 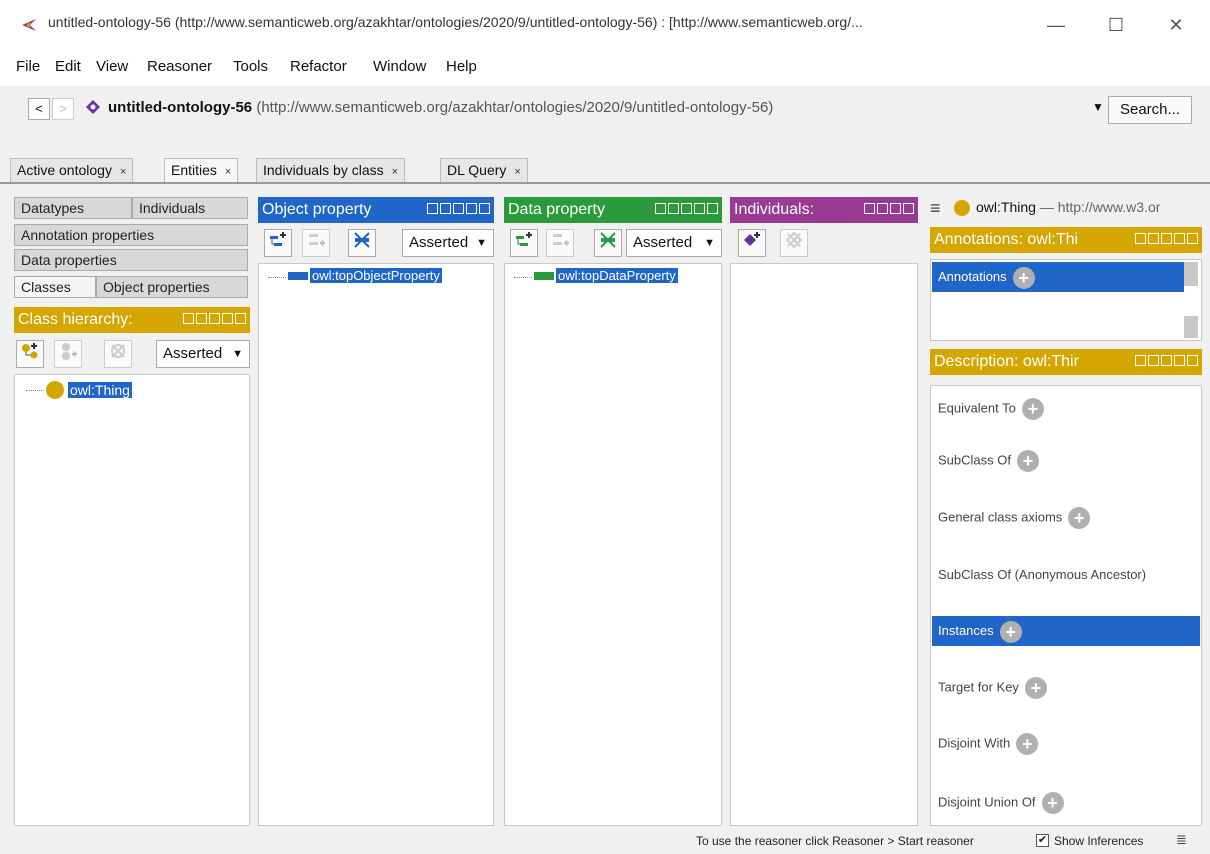 I want to click on general-class-axioms-section: General class axioms +, so click(x=1014, y=518).